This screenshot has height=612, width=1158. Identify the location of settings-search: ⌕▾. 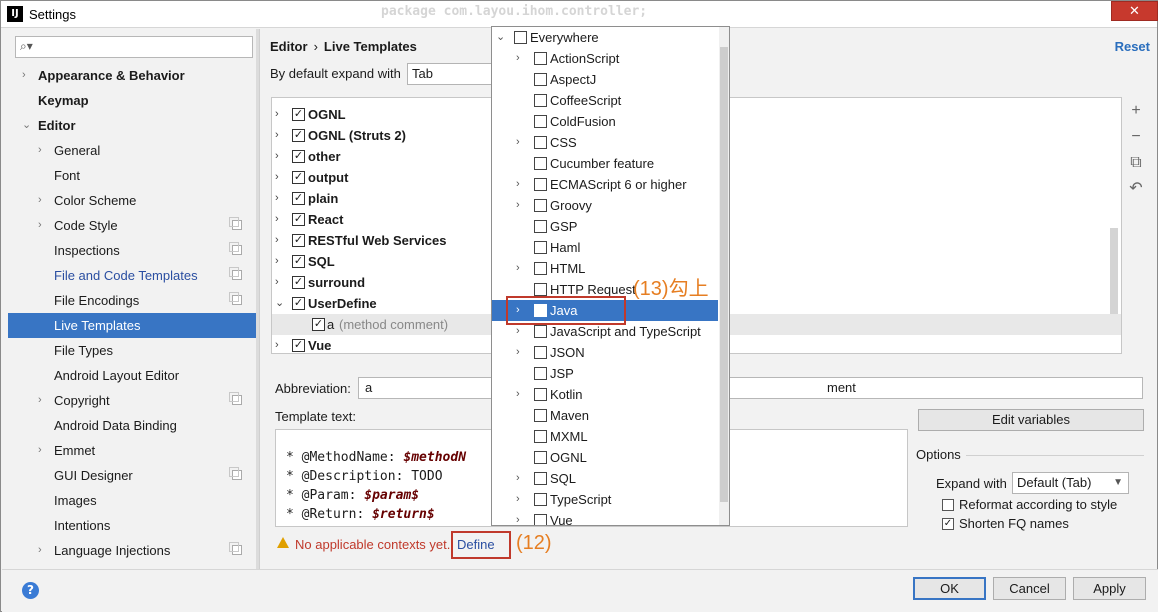
(134, 47).